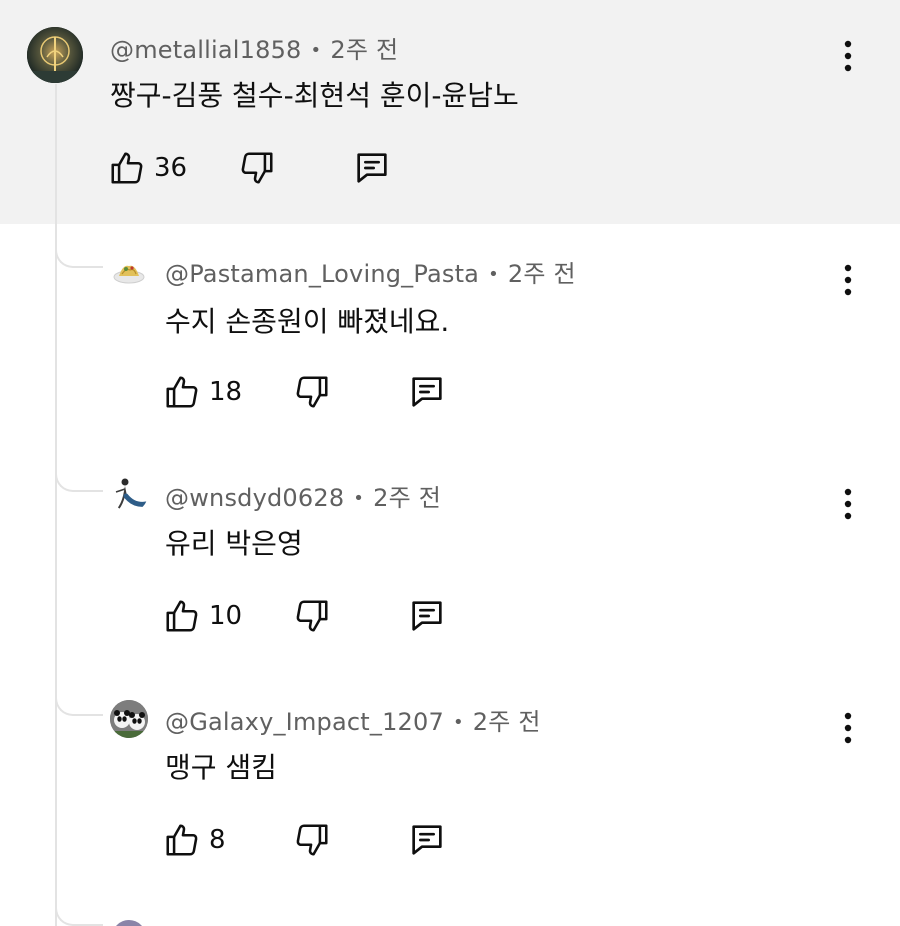 The image size is (900, 926). I want to click on comment-actions: 18, so click(313, 394).